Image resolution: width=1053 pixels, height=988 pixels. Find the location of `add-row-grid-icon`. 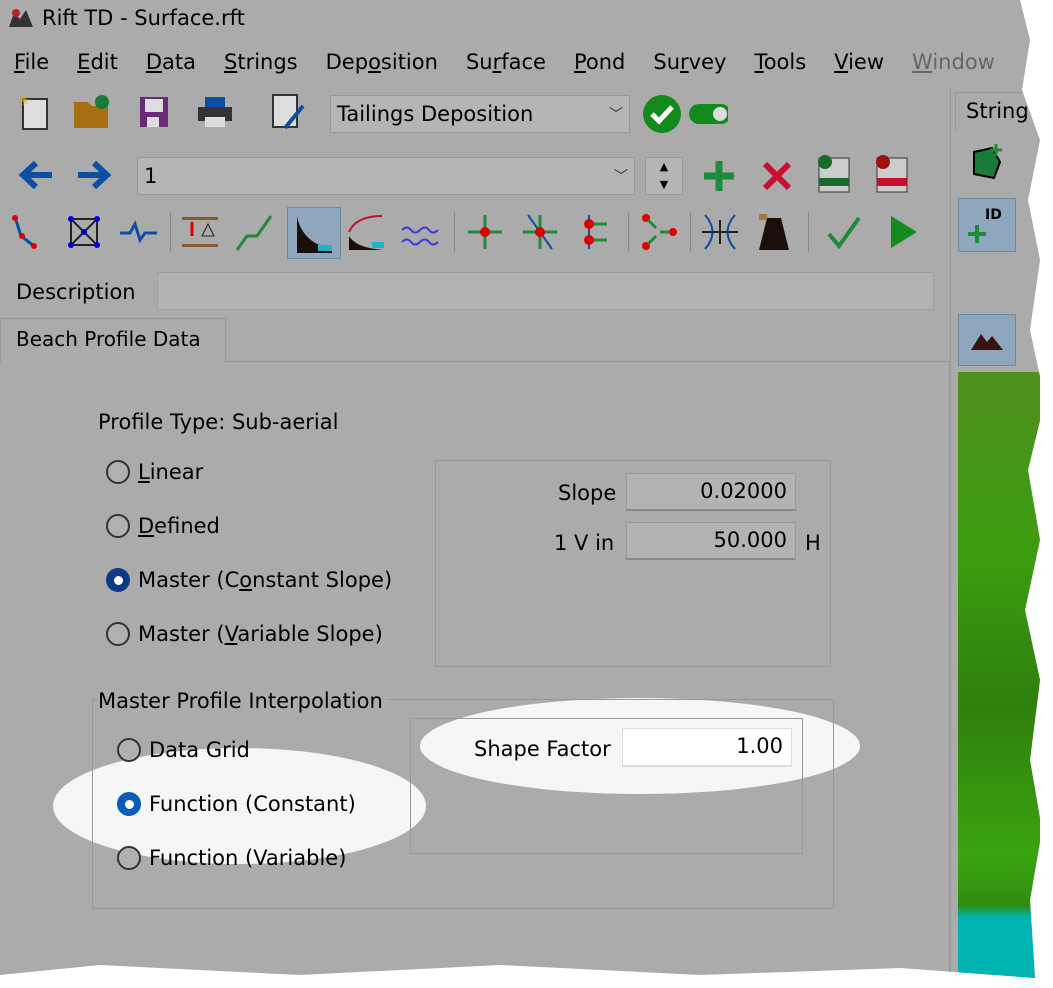

add-row-grid-icon is located at coordinates (834, 174).